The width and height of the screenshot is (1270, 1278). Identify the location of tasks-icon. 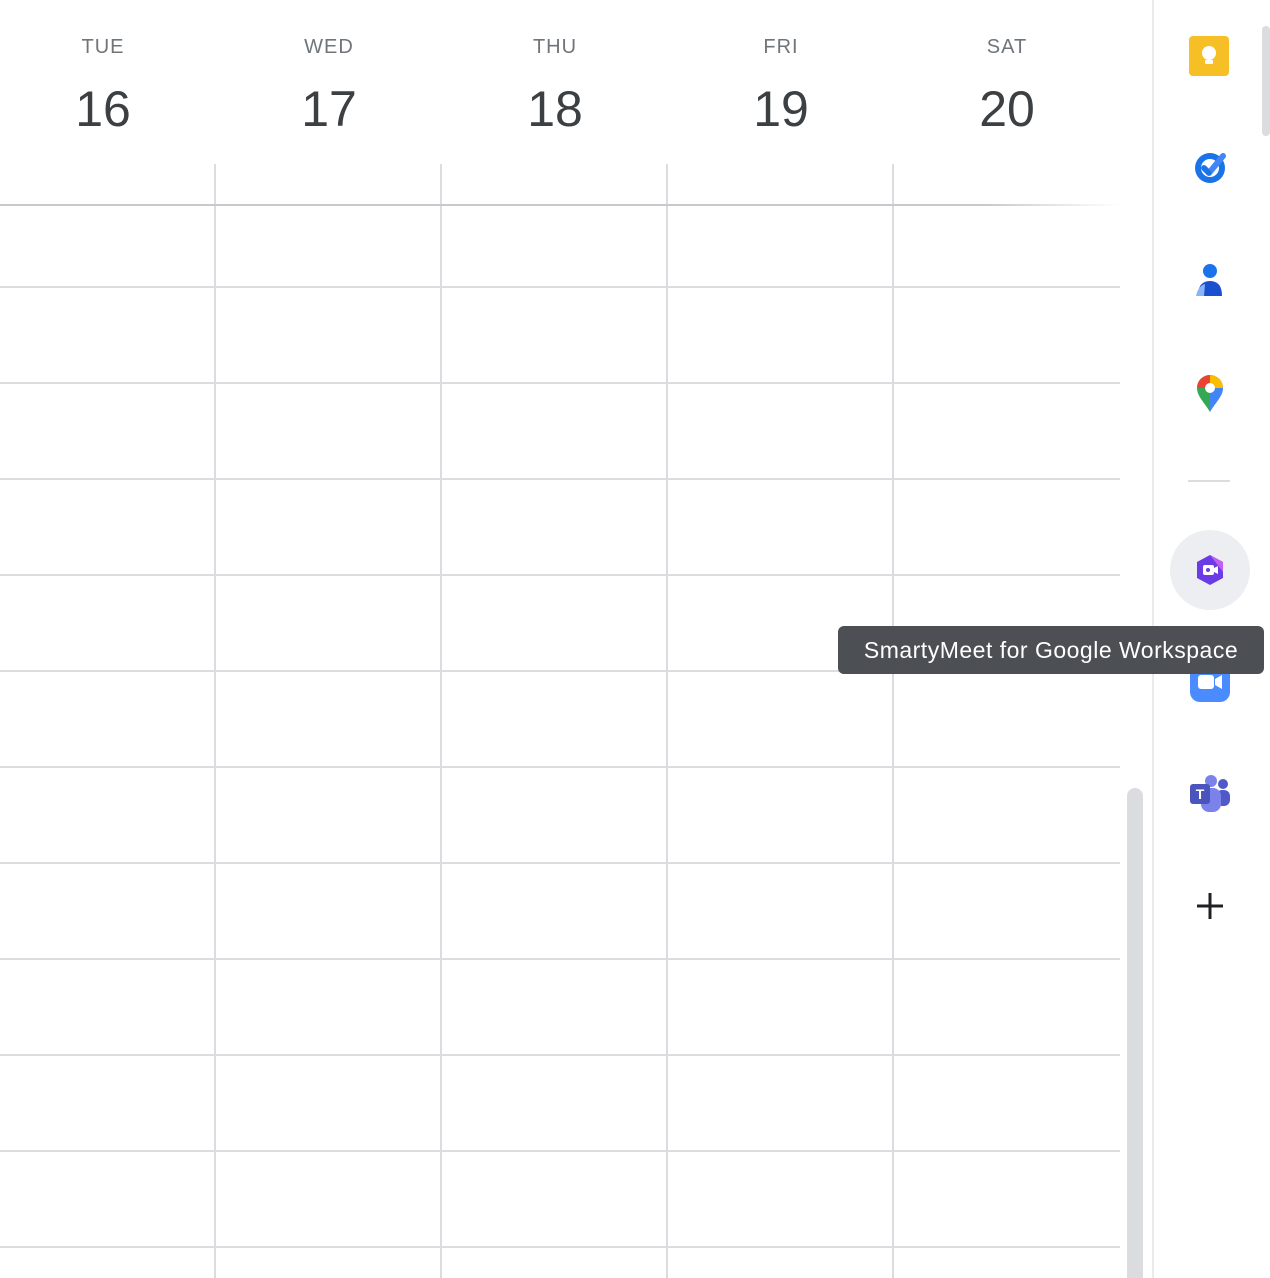
(1210, 167).